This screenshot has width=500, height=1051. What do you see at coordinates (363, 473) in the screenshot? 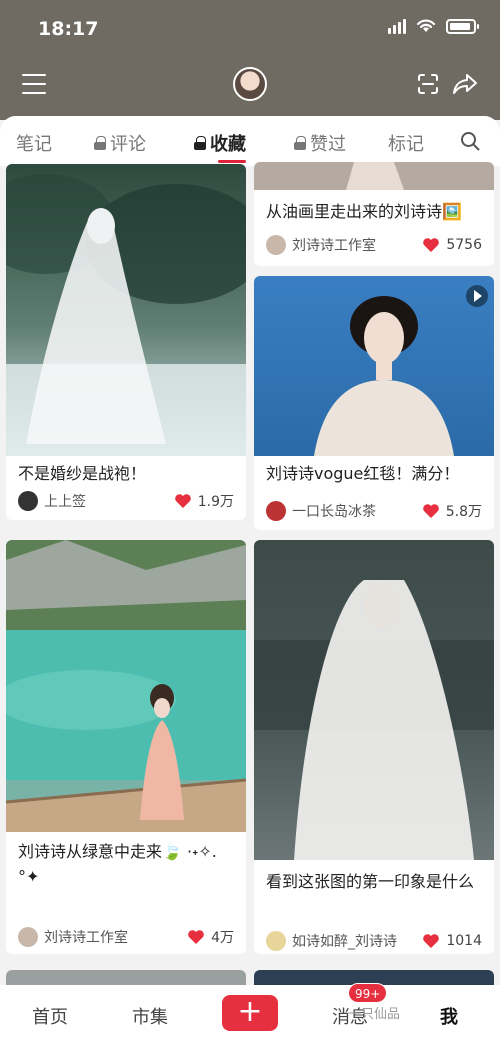
I see `note-title: 刘诗诗vogue红毯！满分！` at bounding box center [363, 473].